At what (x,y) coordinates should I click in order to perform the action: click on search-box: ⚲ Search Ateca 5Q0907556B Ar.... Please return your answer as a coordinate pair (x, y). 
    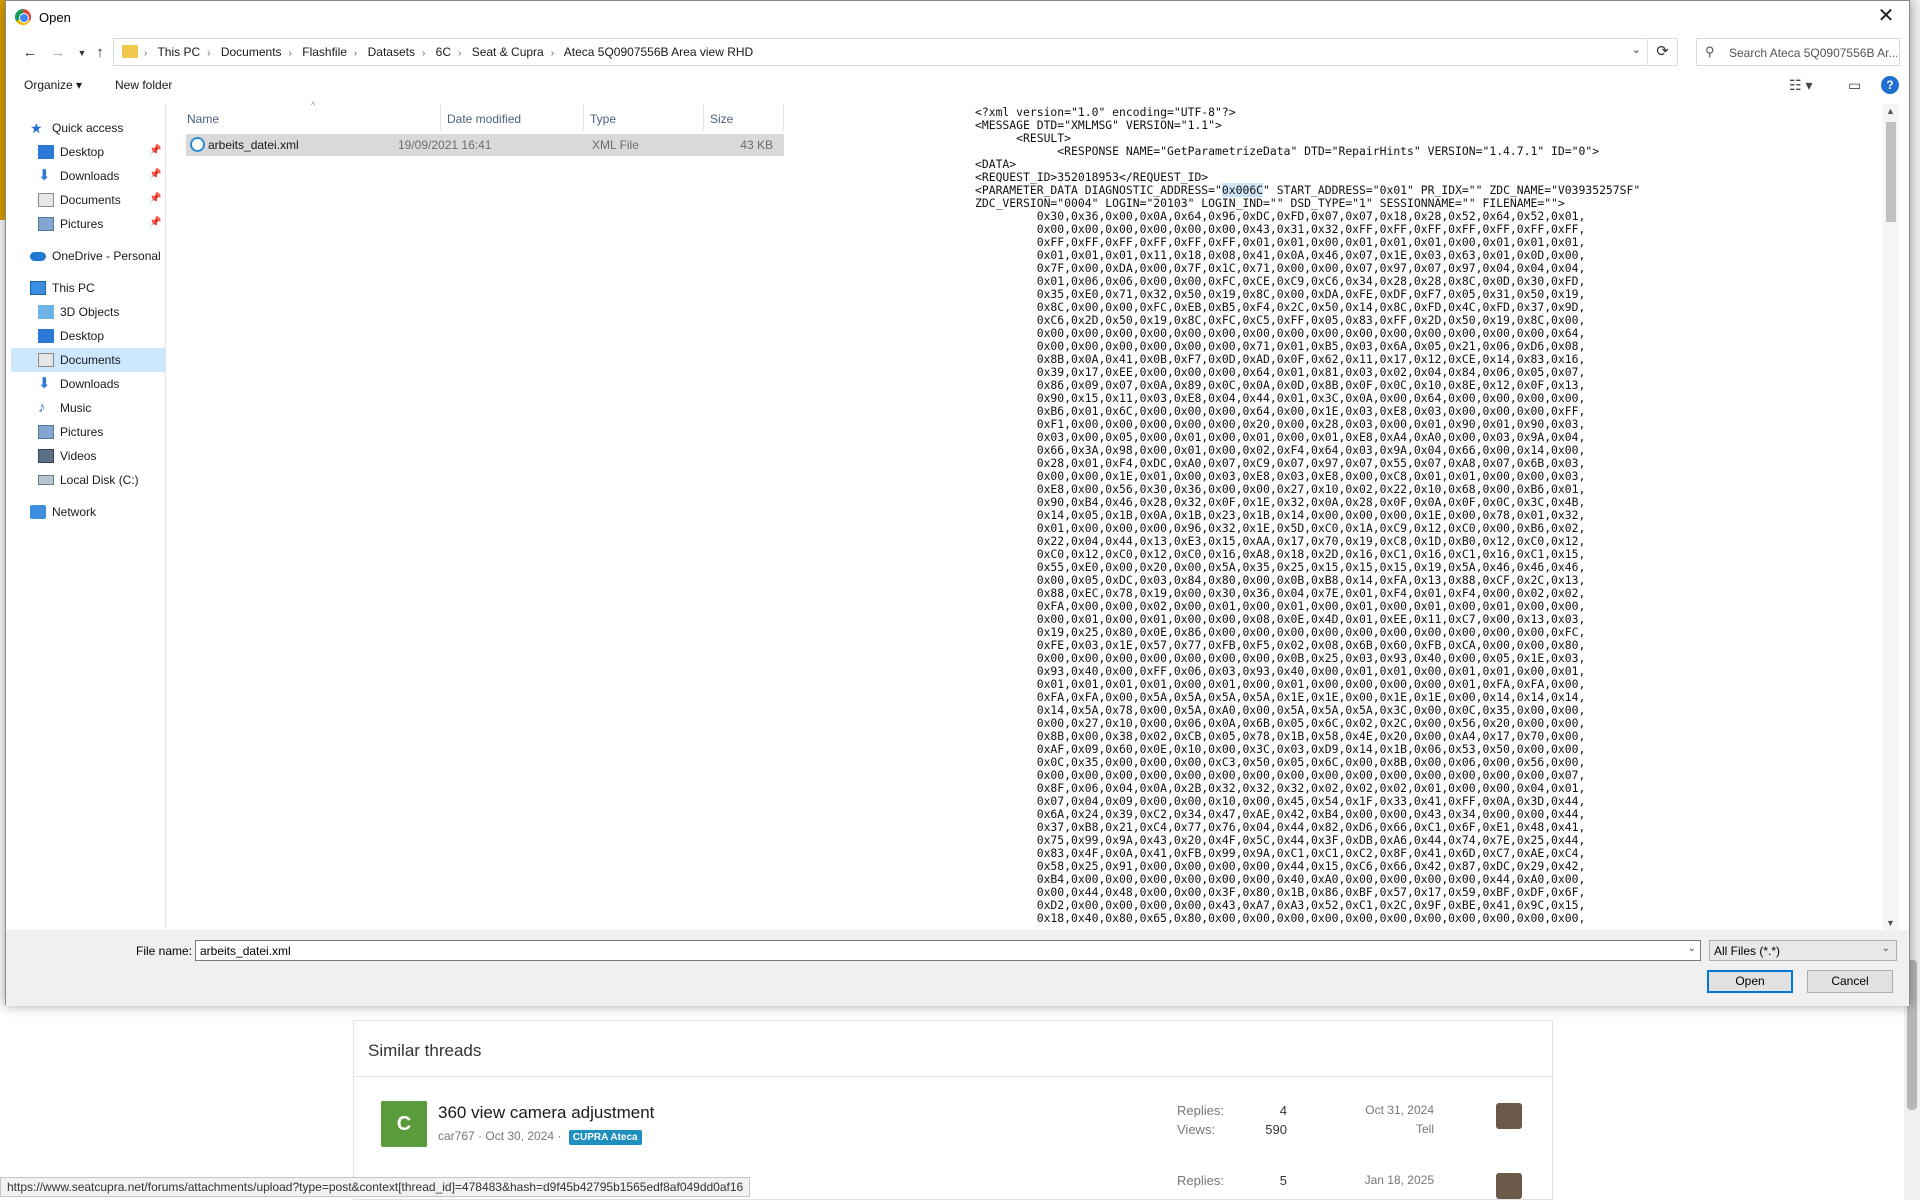
    Looking at the image, I should click on (1798, 52).